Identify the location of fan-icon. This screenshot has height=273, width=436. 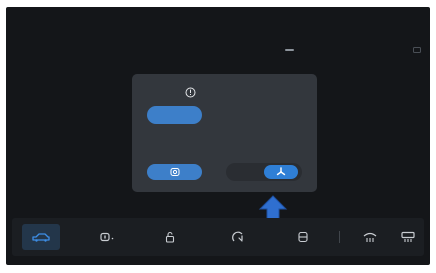
(281, 171).